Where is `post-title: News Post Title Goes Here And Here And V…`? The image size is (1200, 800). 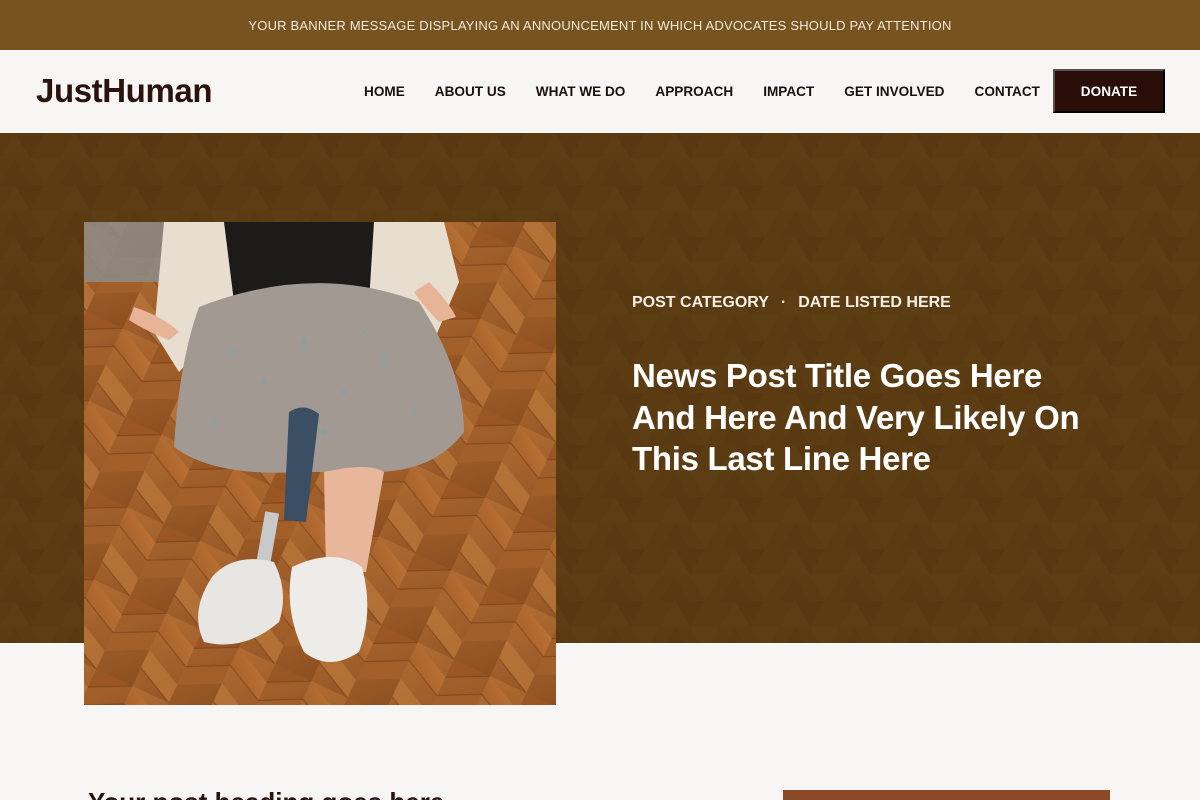
post-title: News Post Title Goes Here And Here And V… is located at coordinates (856, 417).